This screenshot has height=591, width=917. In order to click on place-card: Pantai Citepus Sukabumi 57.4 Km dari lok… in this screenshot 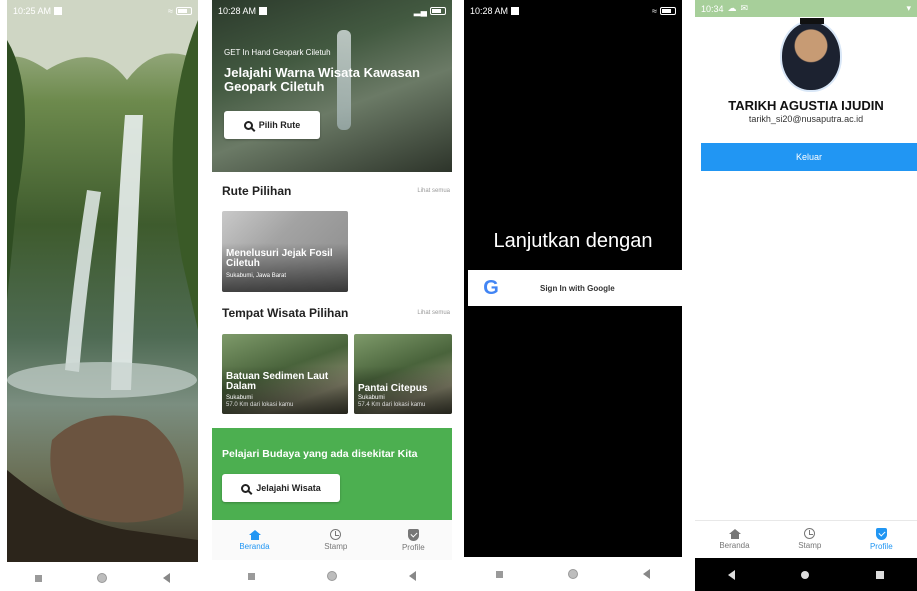, I will do `click(403, 374)`.